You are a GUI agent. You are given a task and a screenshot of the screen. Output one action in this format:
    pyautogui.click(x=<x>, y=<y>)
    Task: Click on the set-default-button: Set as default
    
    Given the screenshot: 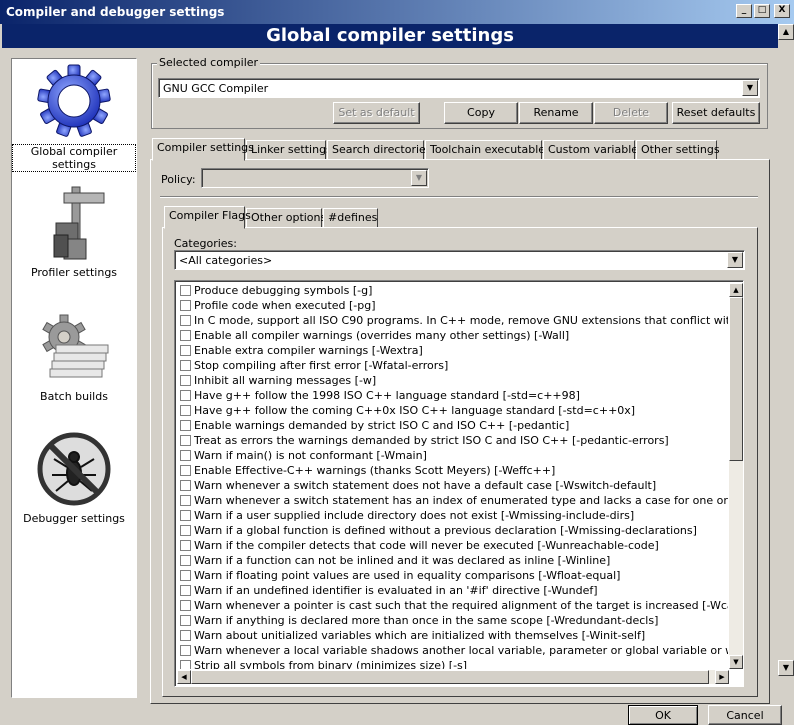 What is the action you would take?
    pyautogui.click(x=376, y=113)
    